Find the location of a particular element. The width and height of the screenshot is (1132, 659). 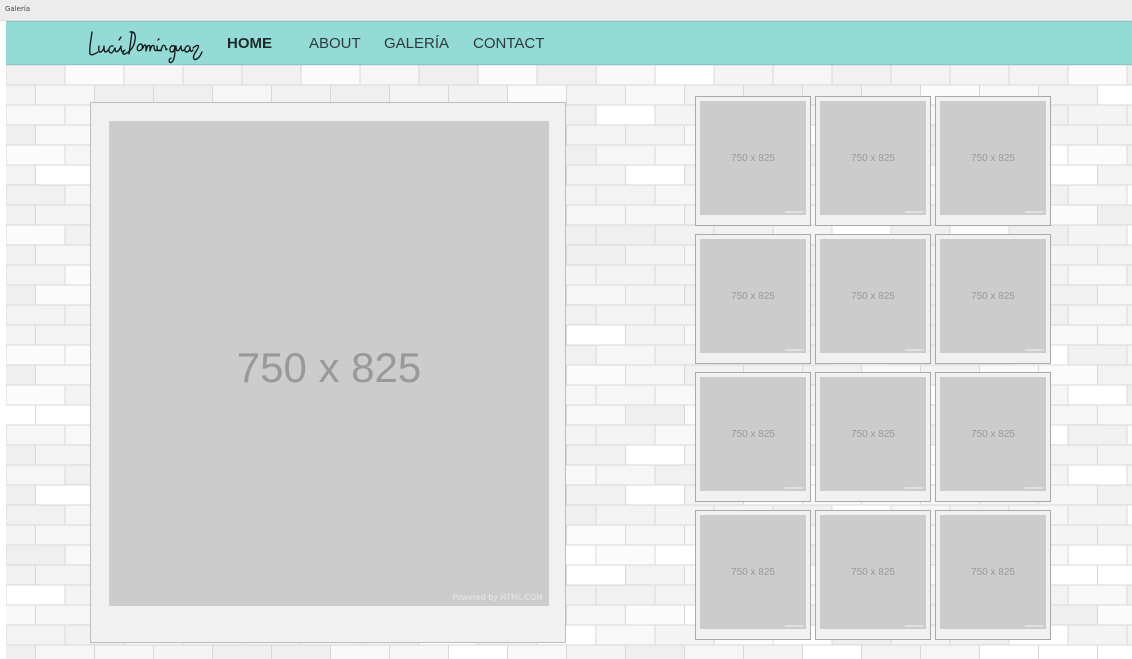

signature-logo is located at coordinates (146, 44).